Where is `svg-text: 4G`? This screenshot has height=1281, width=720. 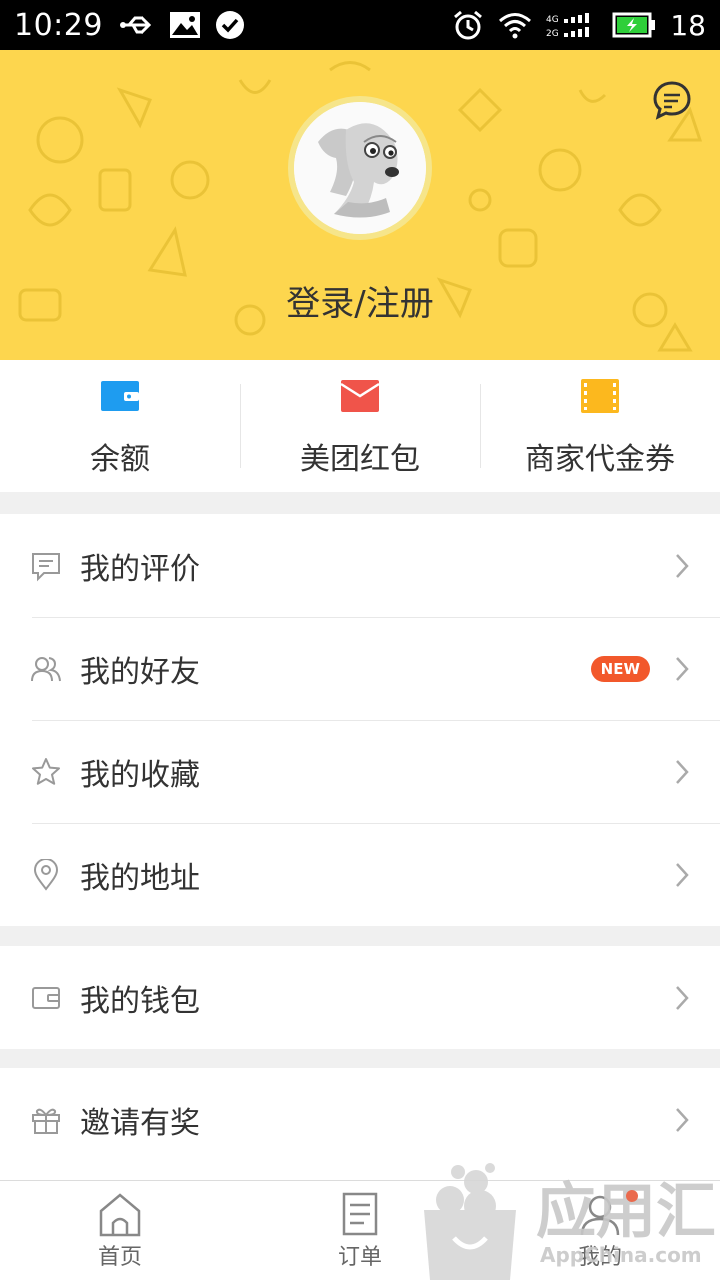
svg-text: 4G is located at coordinates (552, 20).